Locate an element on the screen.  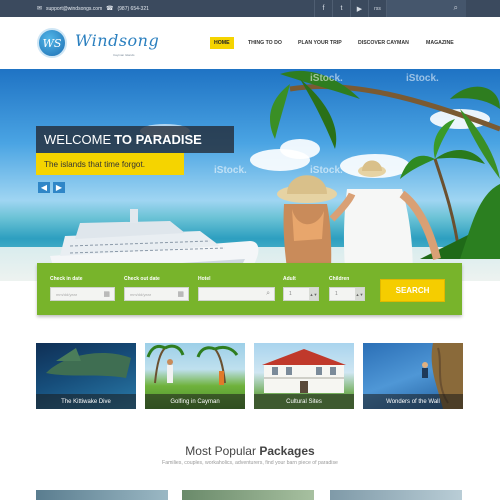
hotel-label: Hotel is located at coordinates (204, 279).